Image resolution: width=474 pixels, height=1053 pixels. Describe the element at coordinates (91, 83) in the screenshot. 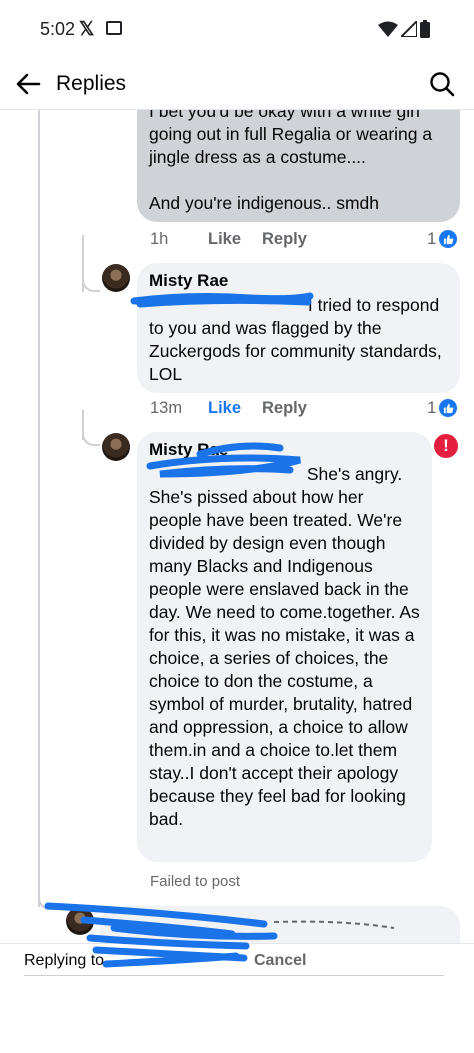

I see `page-title: Replies` at that location.